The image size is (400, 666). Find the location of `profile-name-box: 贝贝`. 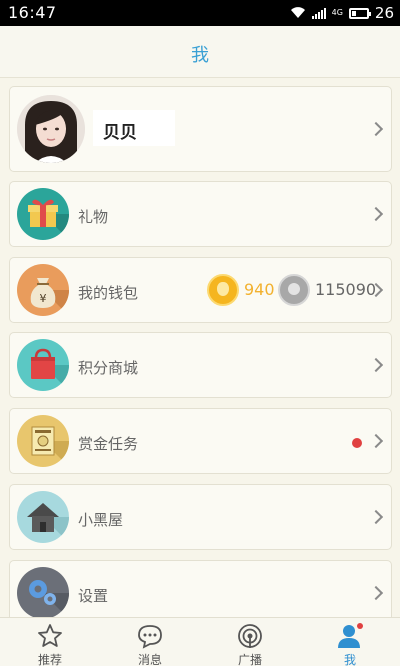

profile-name-box: 贝贝 is located at coordinates (134, 128).